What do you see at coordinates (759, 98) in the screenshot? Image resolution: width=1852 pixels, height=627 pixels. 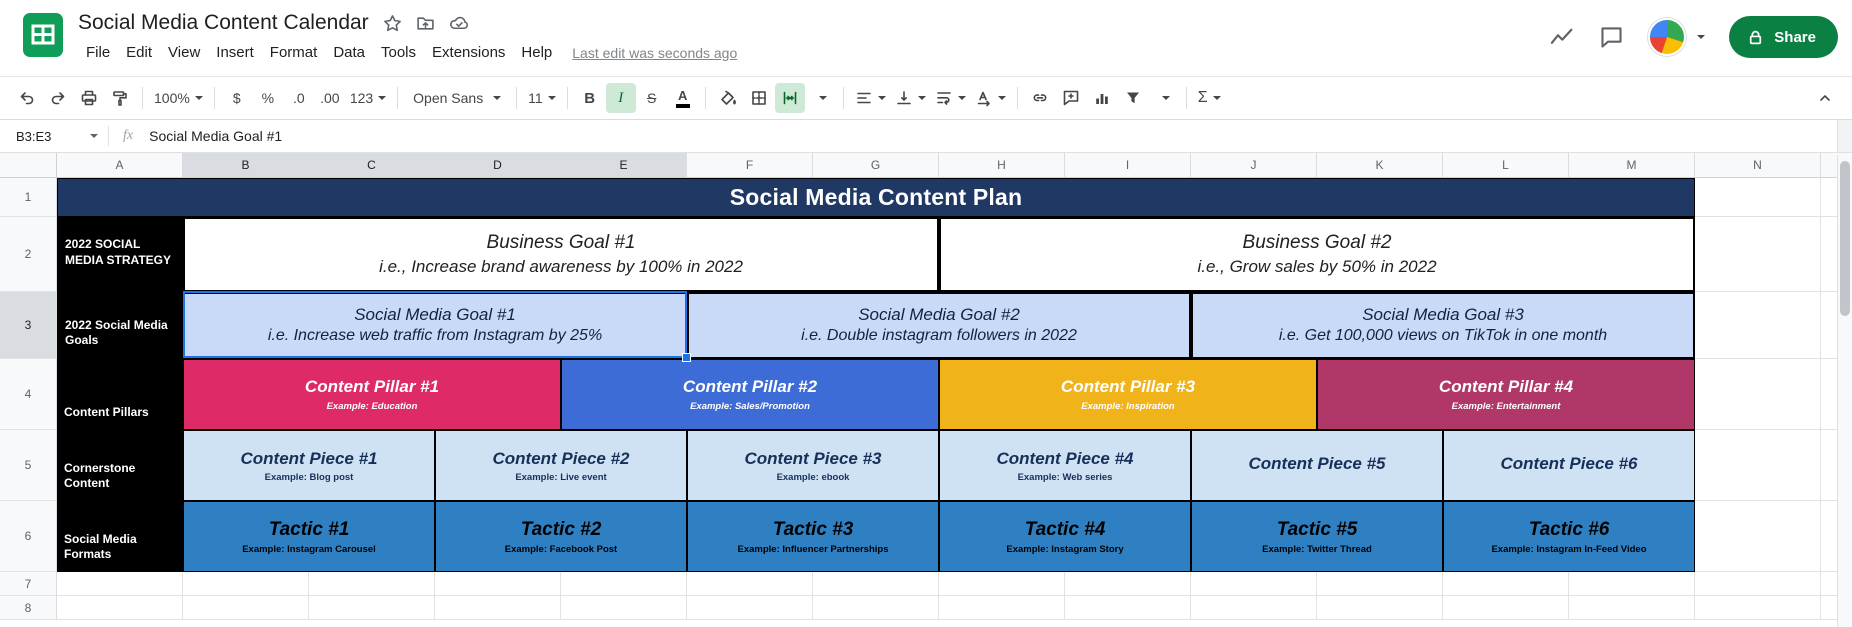 I see `borders-button` at bounding box center [759, 98].